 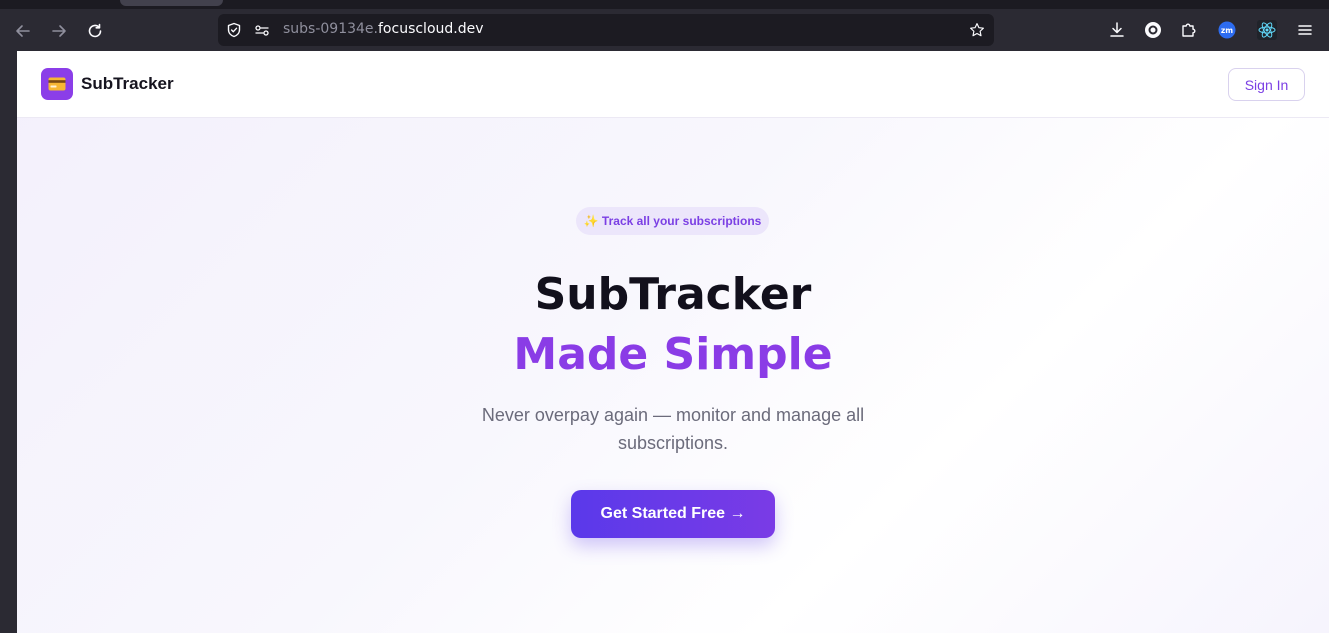 I want to click on zoom-extension-label: zm, so click(x=1227, y=30).